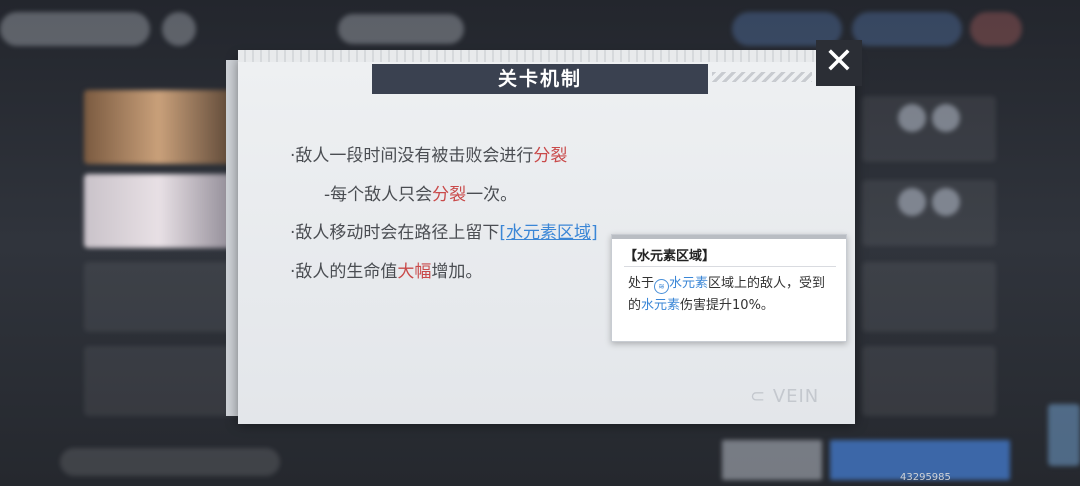  I want to click on tooltip-divider, so click(730, 266).